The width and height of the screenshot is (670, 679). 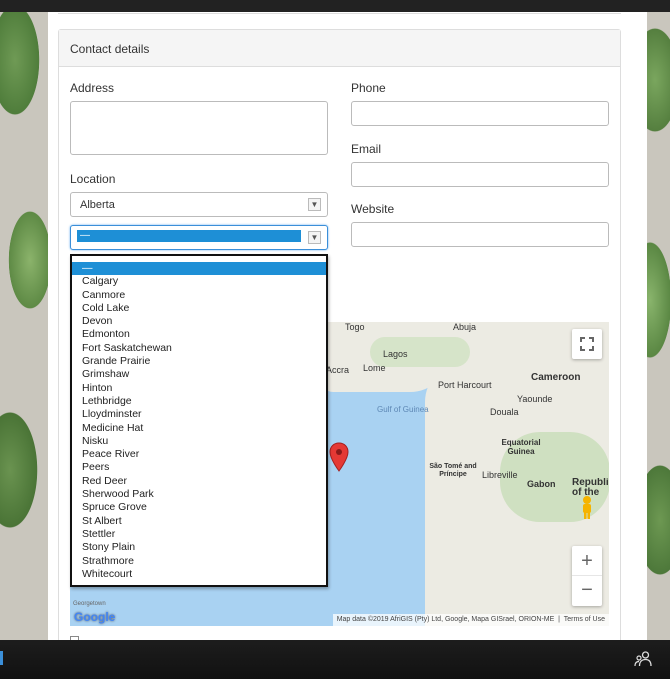 What do you see at coordinates (97, 205) in the screenshot?
I see `province-select-value: Alberta` at bounding box center [97, 205].